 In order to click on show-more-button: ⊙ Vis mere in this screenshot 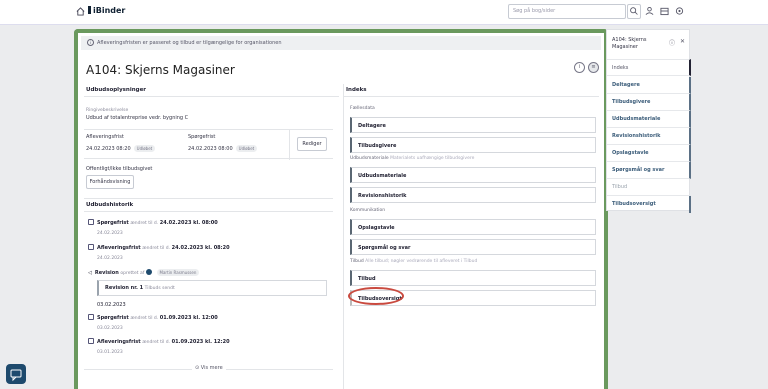, I will do `click(209, 368)`.